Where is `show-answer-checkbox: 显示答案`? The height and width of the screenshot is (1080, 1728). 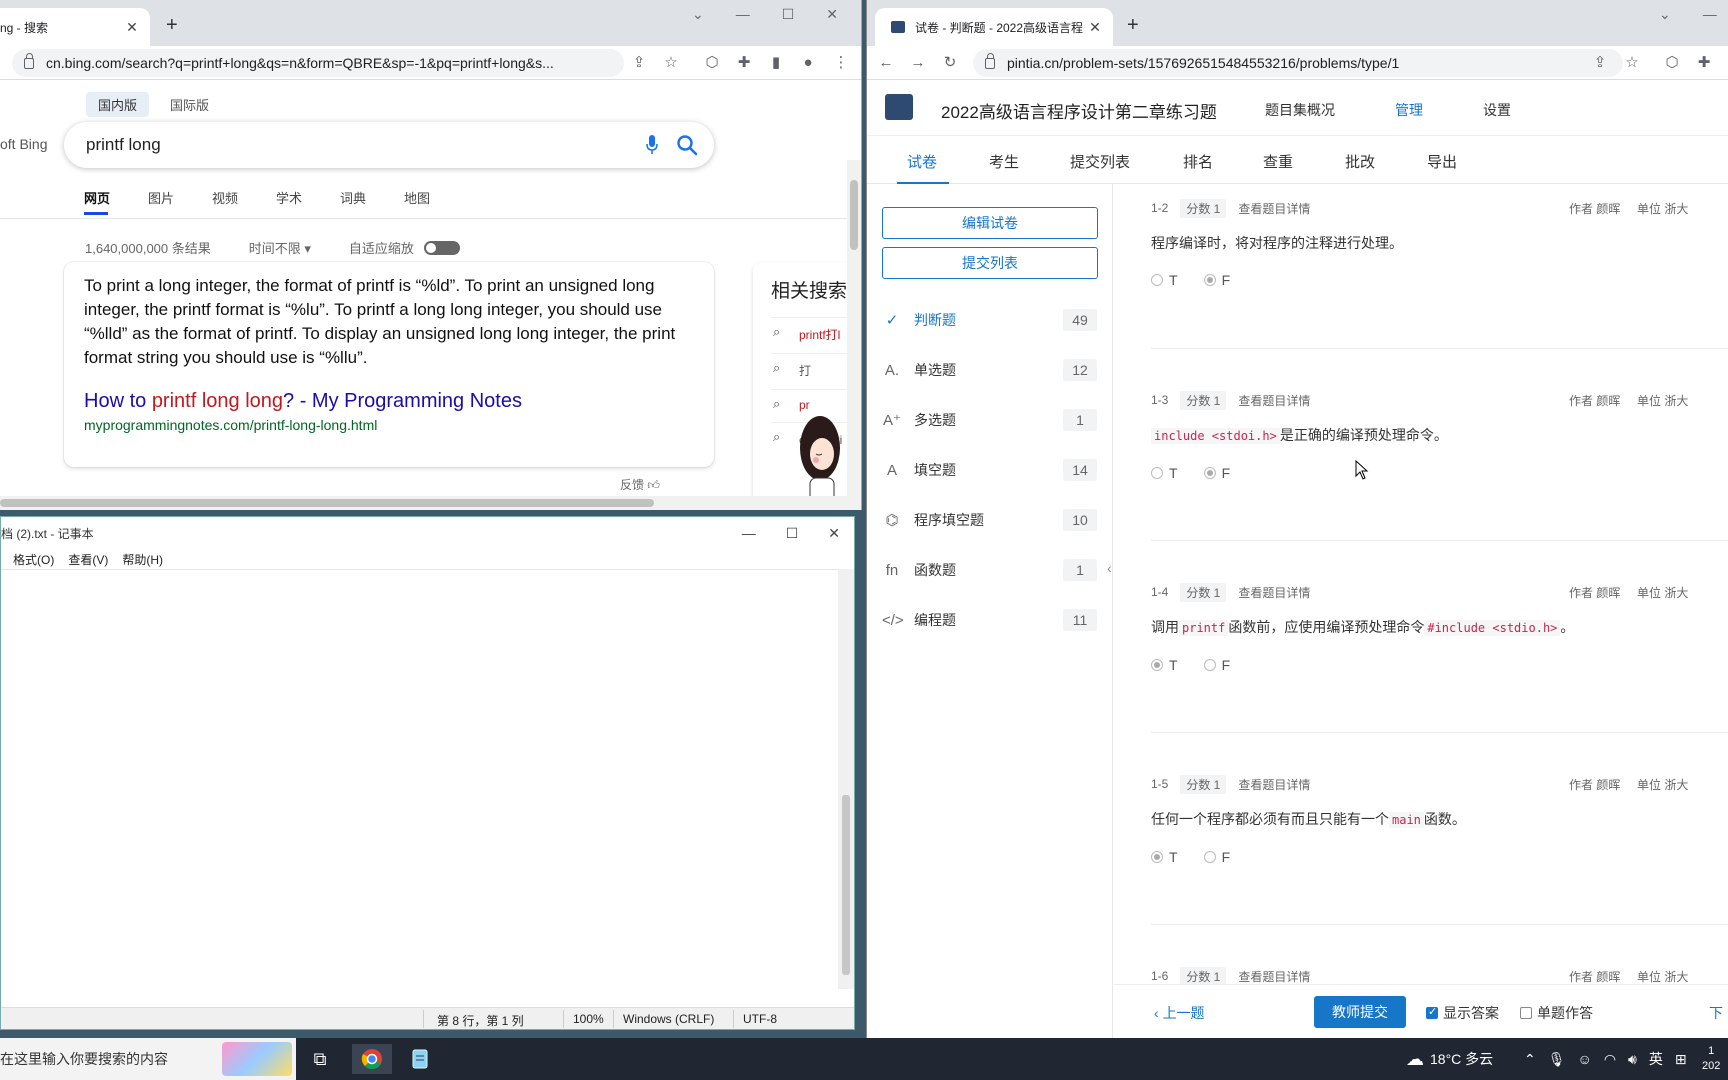 show-answer-checkbox: 显示答案 is located at coordinates (1462, 1013).